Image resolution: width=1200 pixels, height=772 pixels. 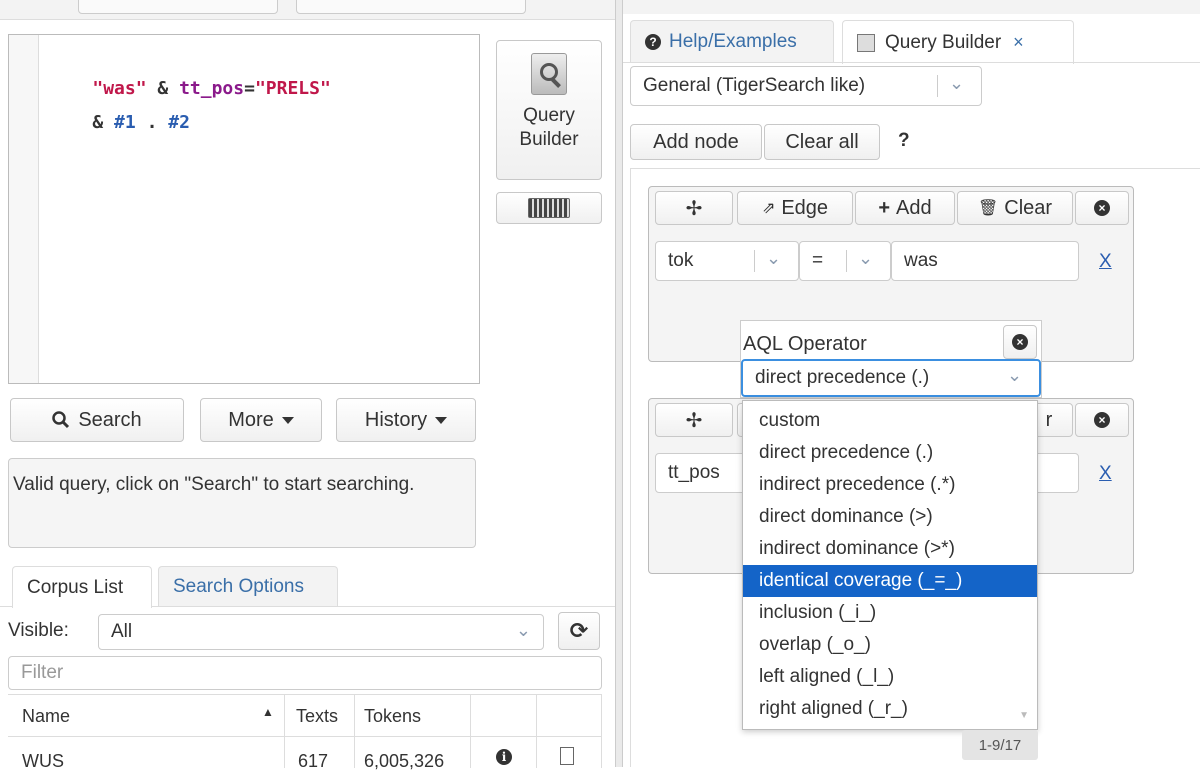 I want to click on token-equals: =, so click(x=249, y=88).